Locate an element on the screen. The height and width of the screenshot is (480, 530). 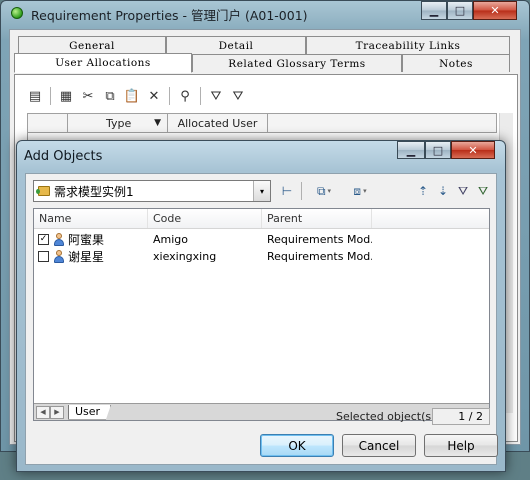
tab-user-allocations: User Allocations is located at coordinates (103, 63).